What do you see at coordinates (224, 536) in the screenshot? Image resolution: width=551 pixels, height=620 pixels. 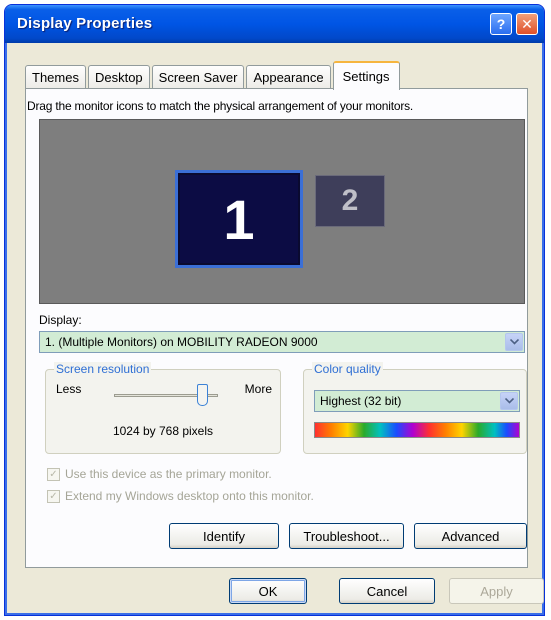 I see `identify-button: Identify` at bounding box center [224, 536].